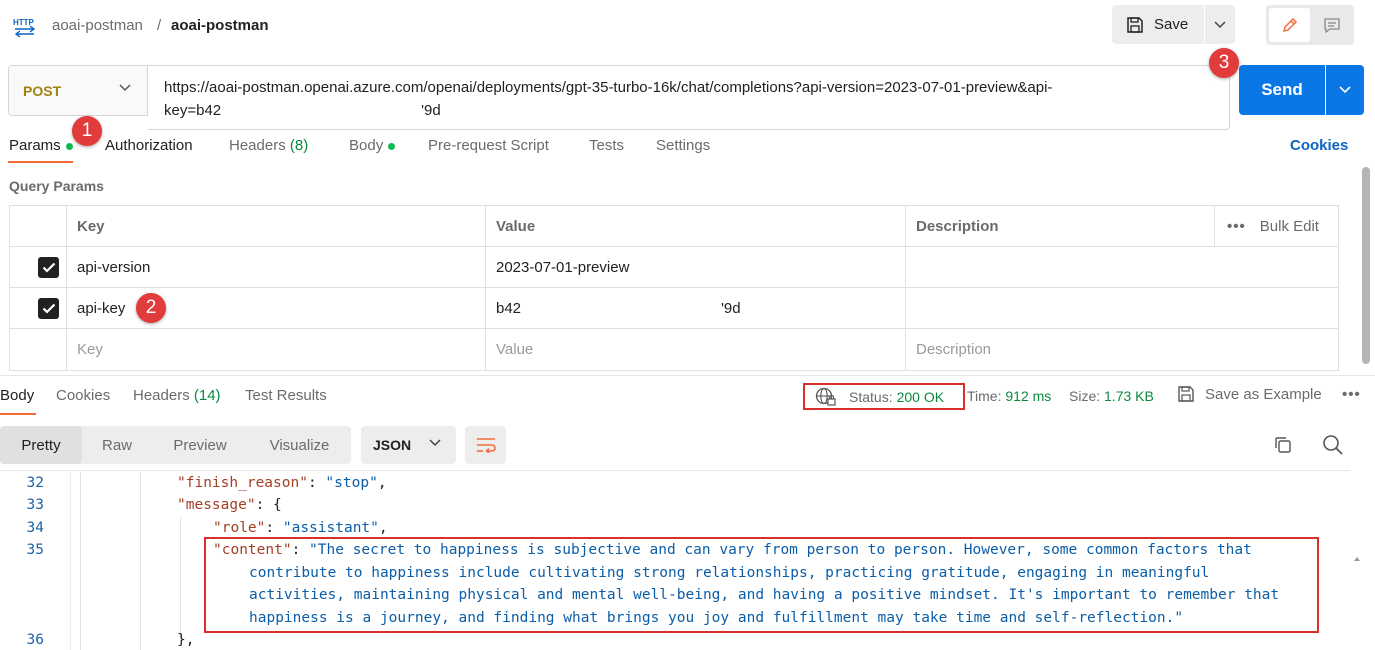 Image resolution: width=1375 pixels, height=650 pixels. Describe the element at coordinates (920, 397) in the screenshot. I see `status-value: 200 OK` at that location.